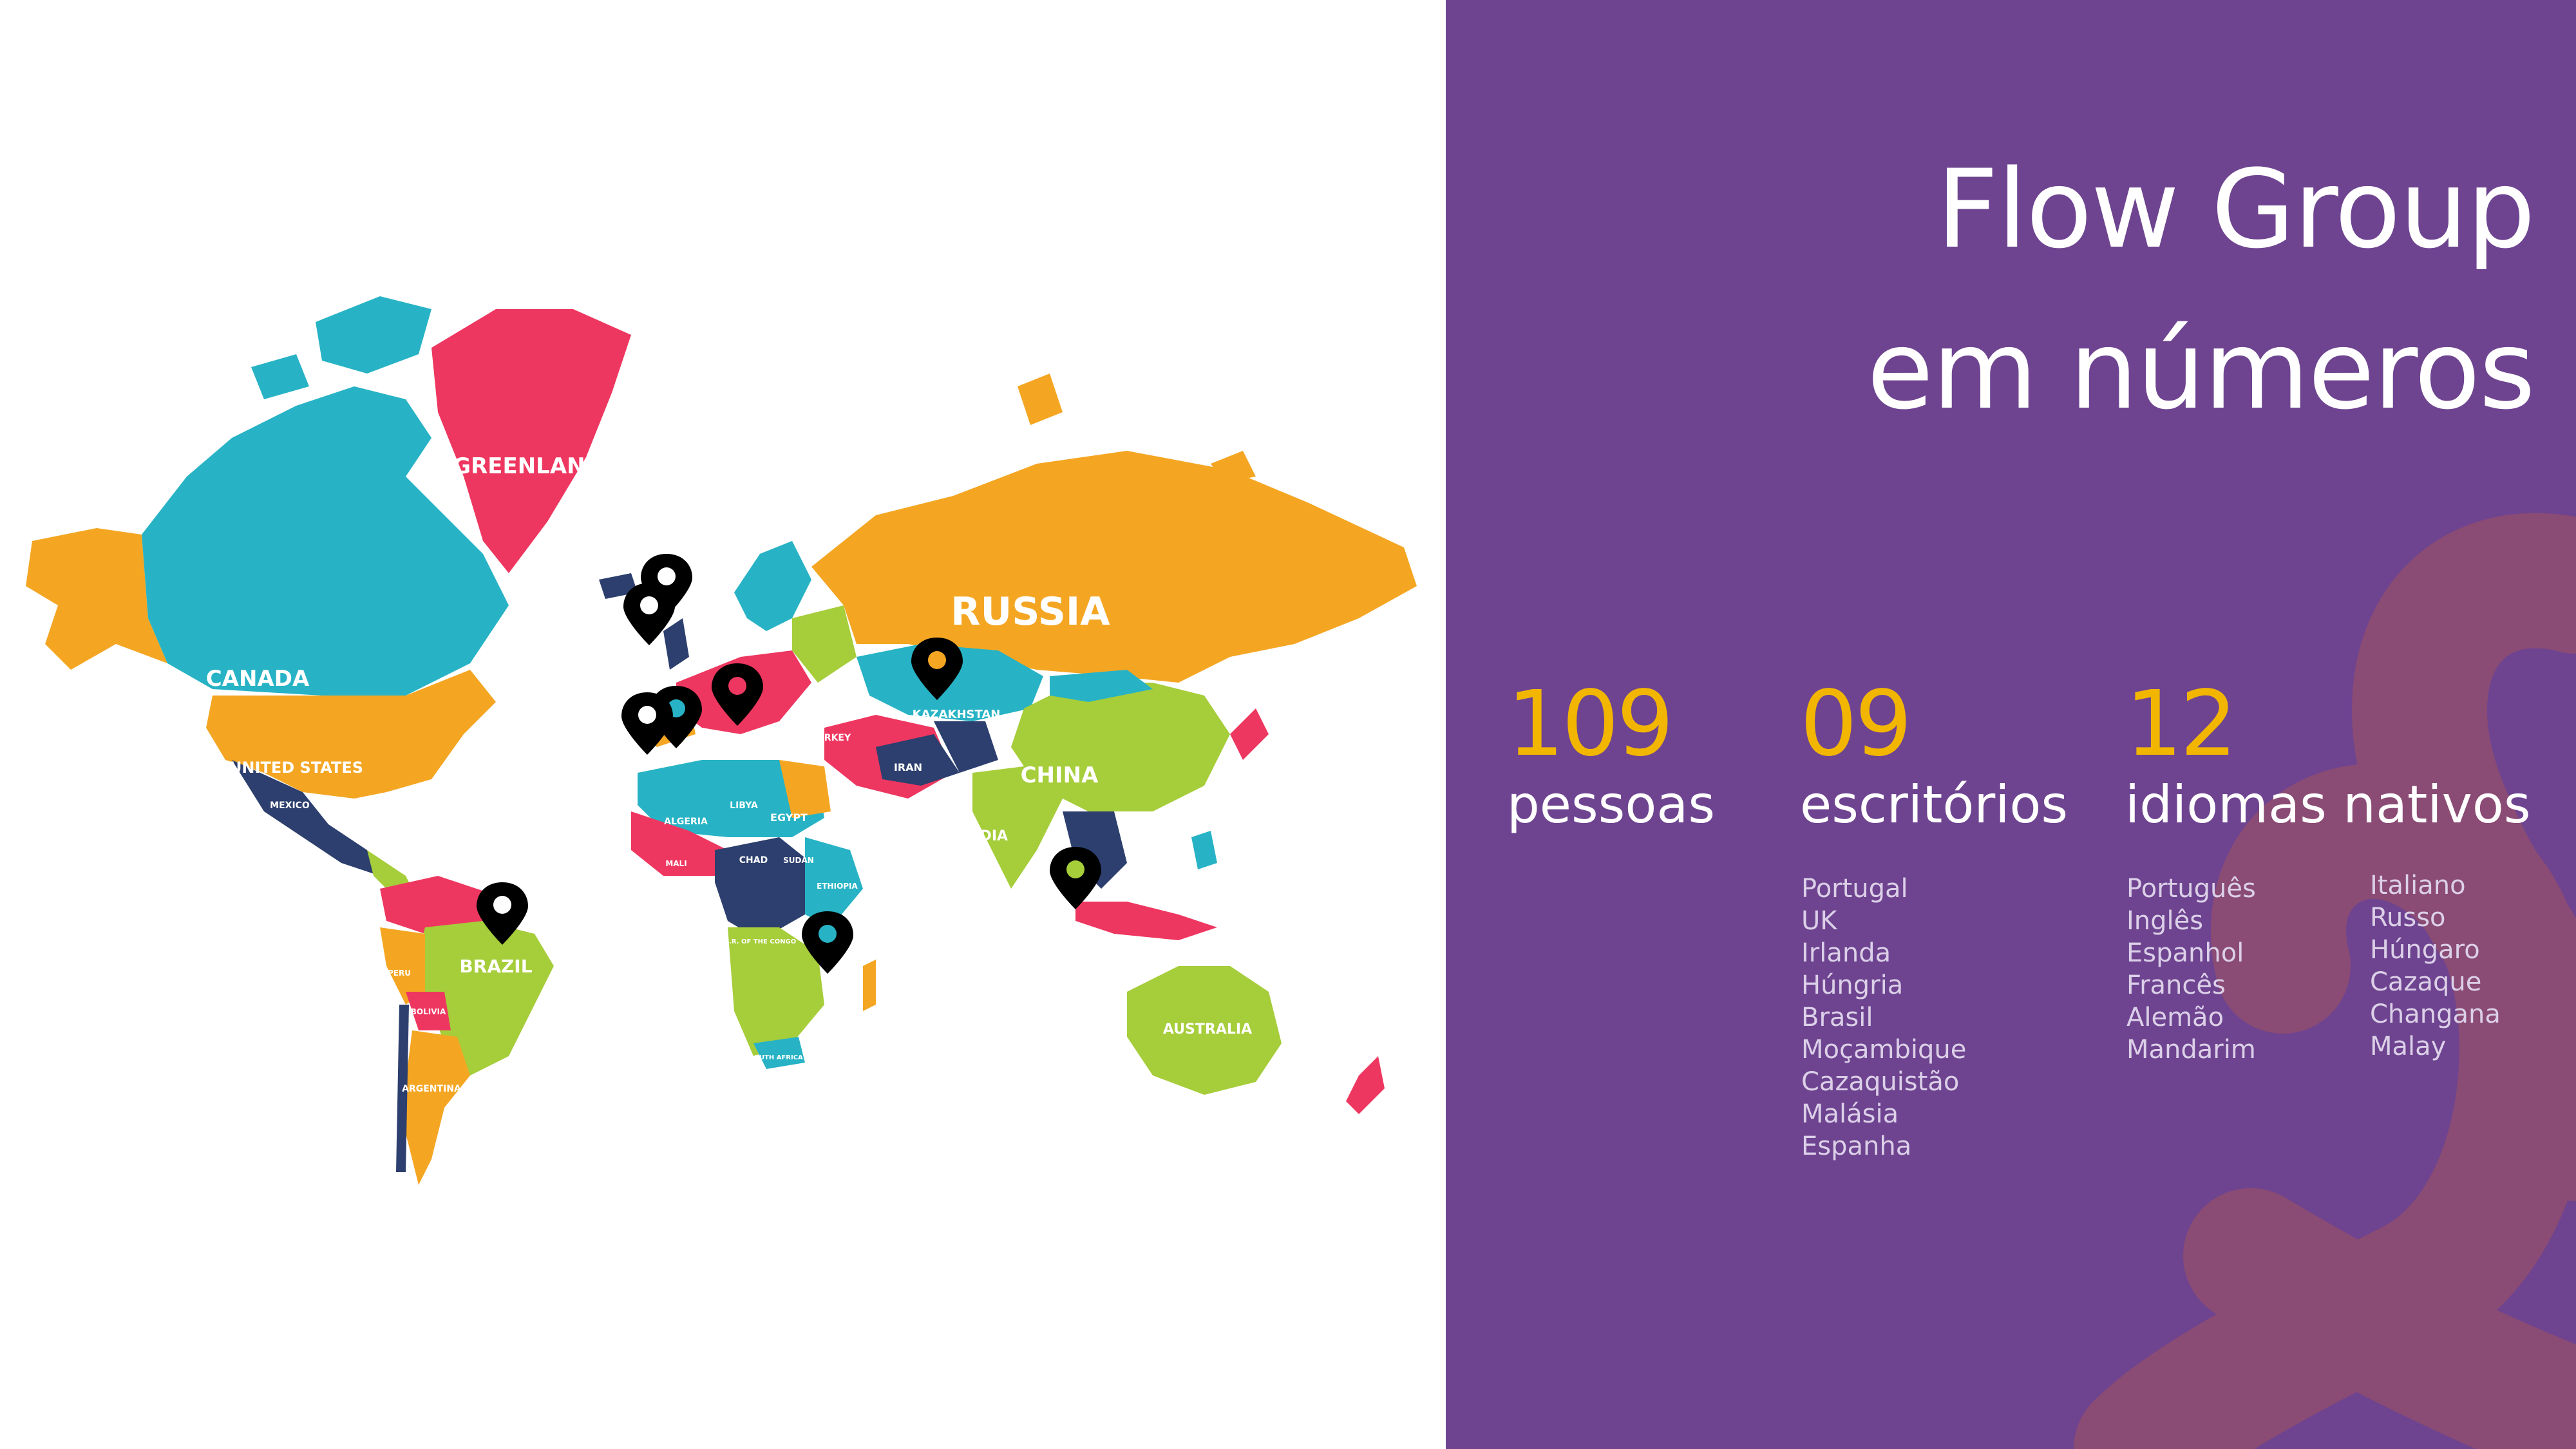  I want to click on label-peru: PERU, so click(399, 974).